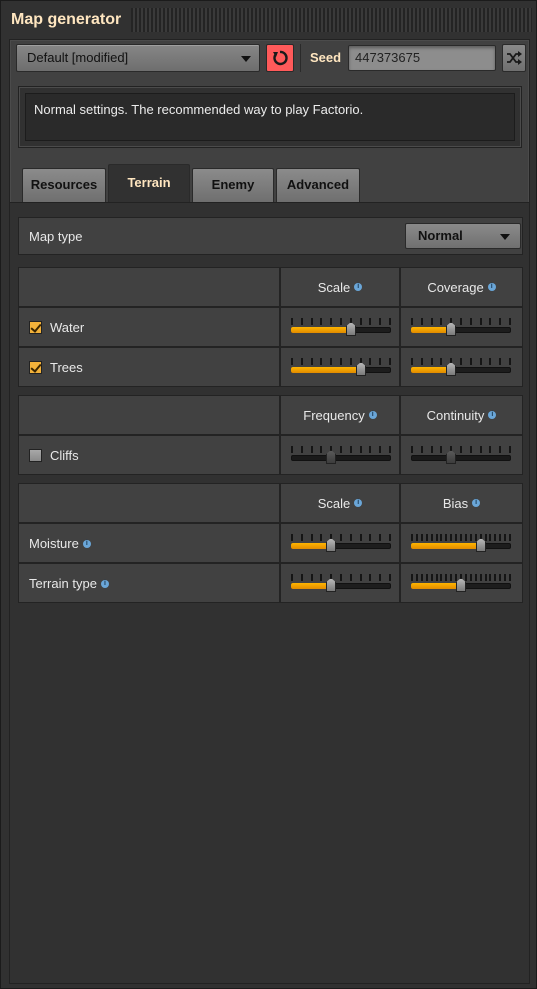 The height and width of the screenshot is (989, 537). Describe the element at coordinates (56, 236) in the screenshot. I see `map-type-label: Map type` at that location.